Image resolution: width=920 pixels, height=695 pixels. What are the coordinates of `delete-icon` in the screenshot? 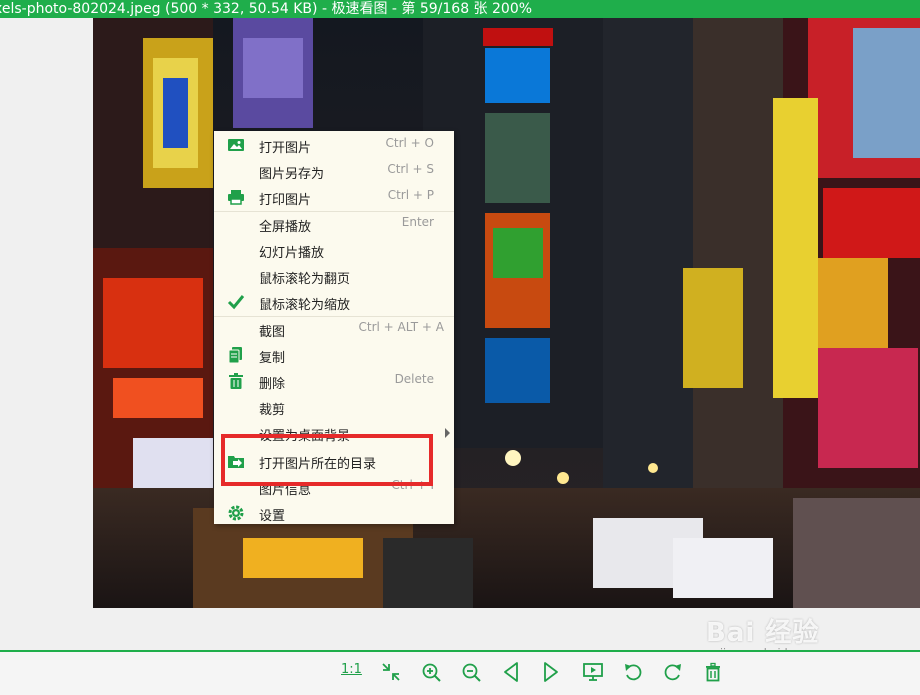 It's located at (713, 672).